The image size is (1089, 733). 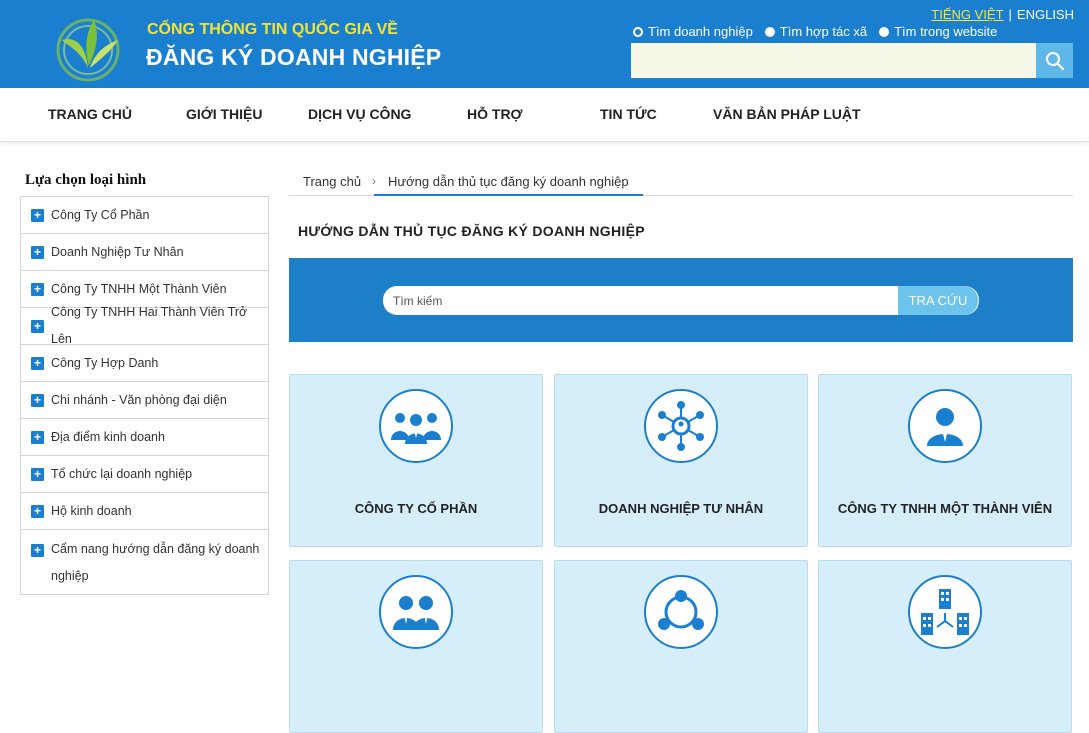 I want to click on card-partnership, so click(x=681, y=646).